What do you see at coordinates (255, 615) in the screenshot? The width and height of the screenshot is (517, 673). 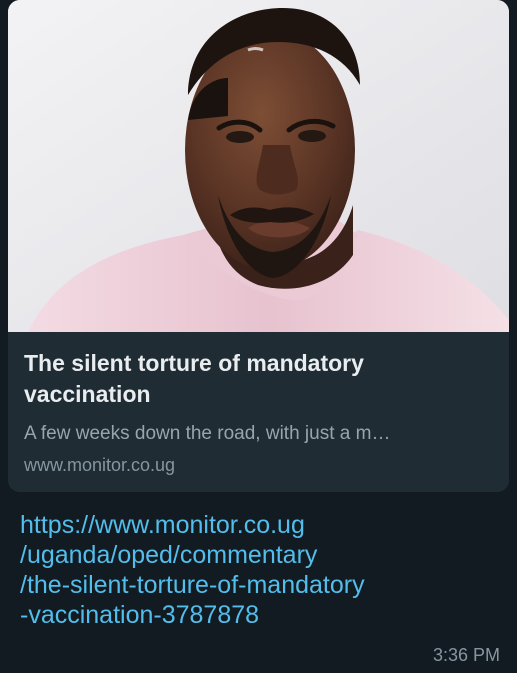 I see `url-line: -vaccination-3787878` at bounding box center [255, 615].